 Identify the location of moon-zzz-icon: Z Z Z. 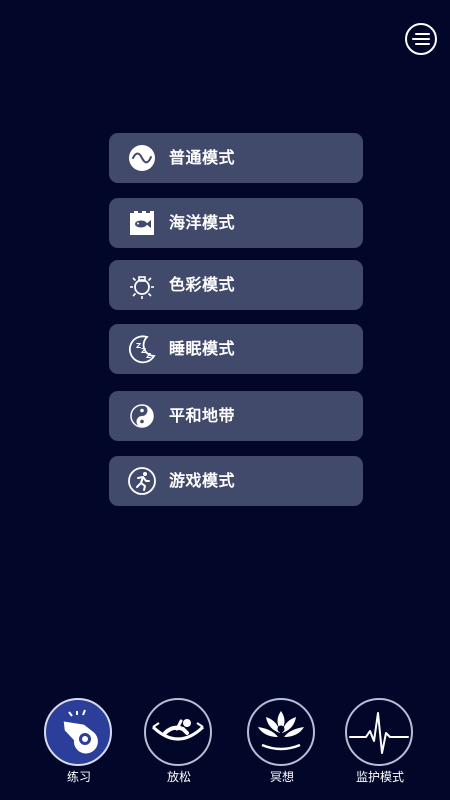
(142, 349).